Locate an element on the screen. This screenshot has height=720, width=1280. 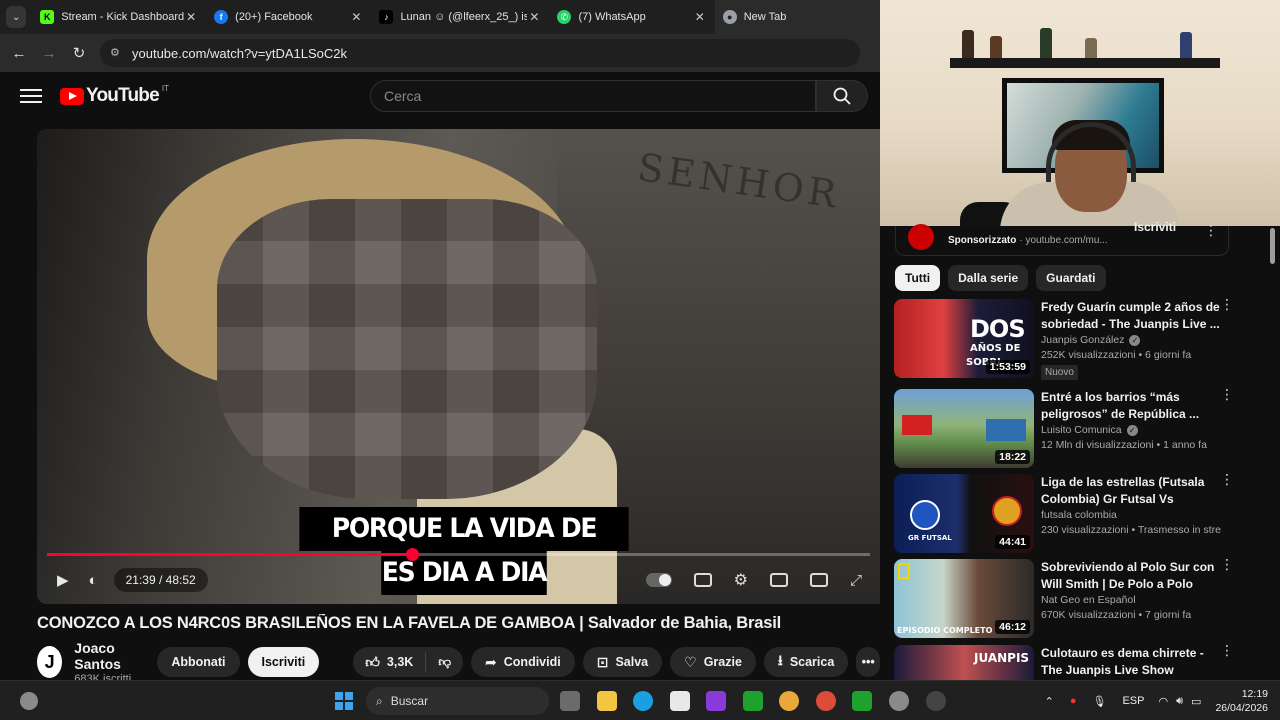
more-actions-button: ••• is located at coordinates (868, 662).